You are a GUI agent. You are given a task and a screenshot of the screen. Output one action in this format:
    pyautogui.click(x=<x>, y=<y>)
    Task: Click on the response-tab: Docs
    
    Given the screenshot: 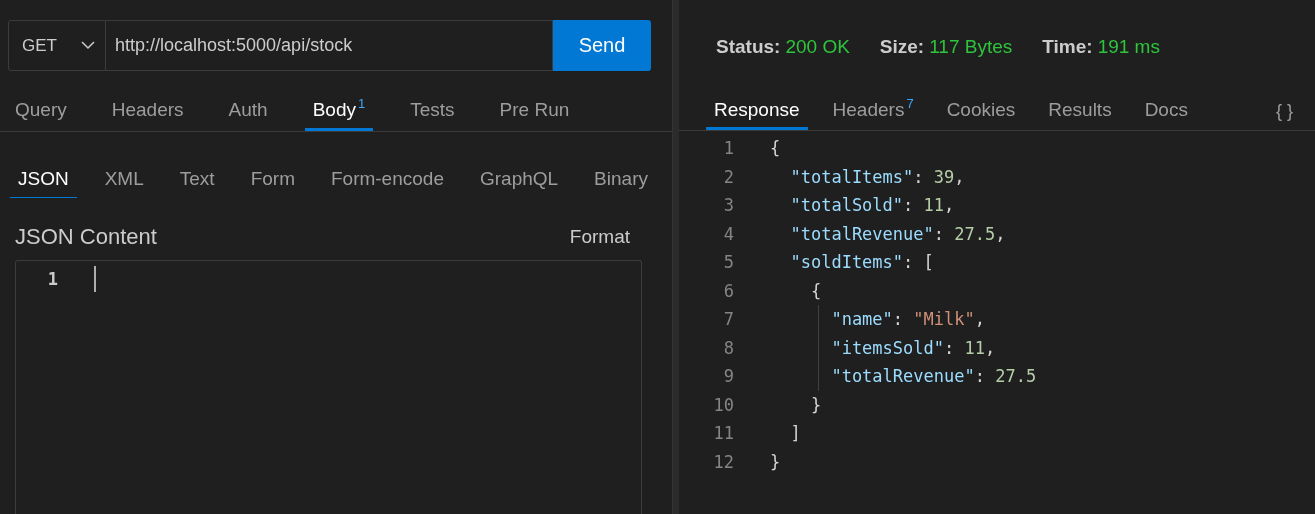 What is the action you would take?
    pyautogui.click(x=1166, y=111)
    